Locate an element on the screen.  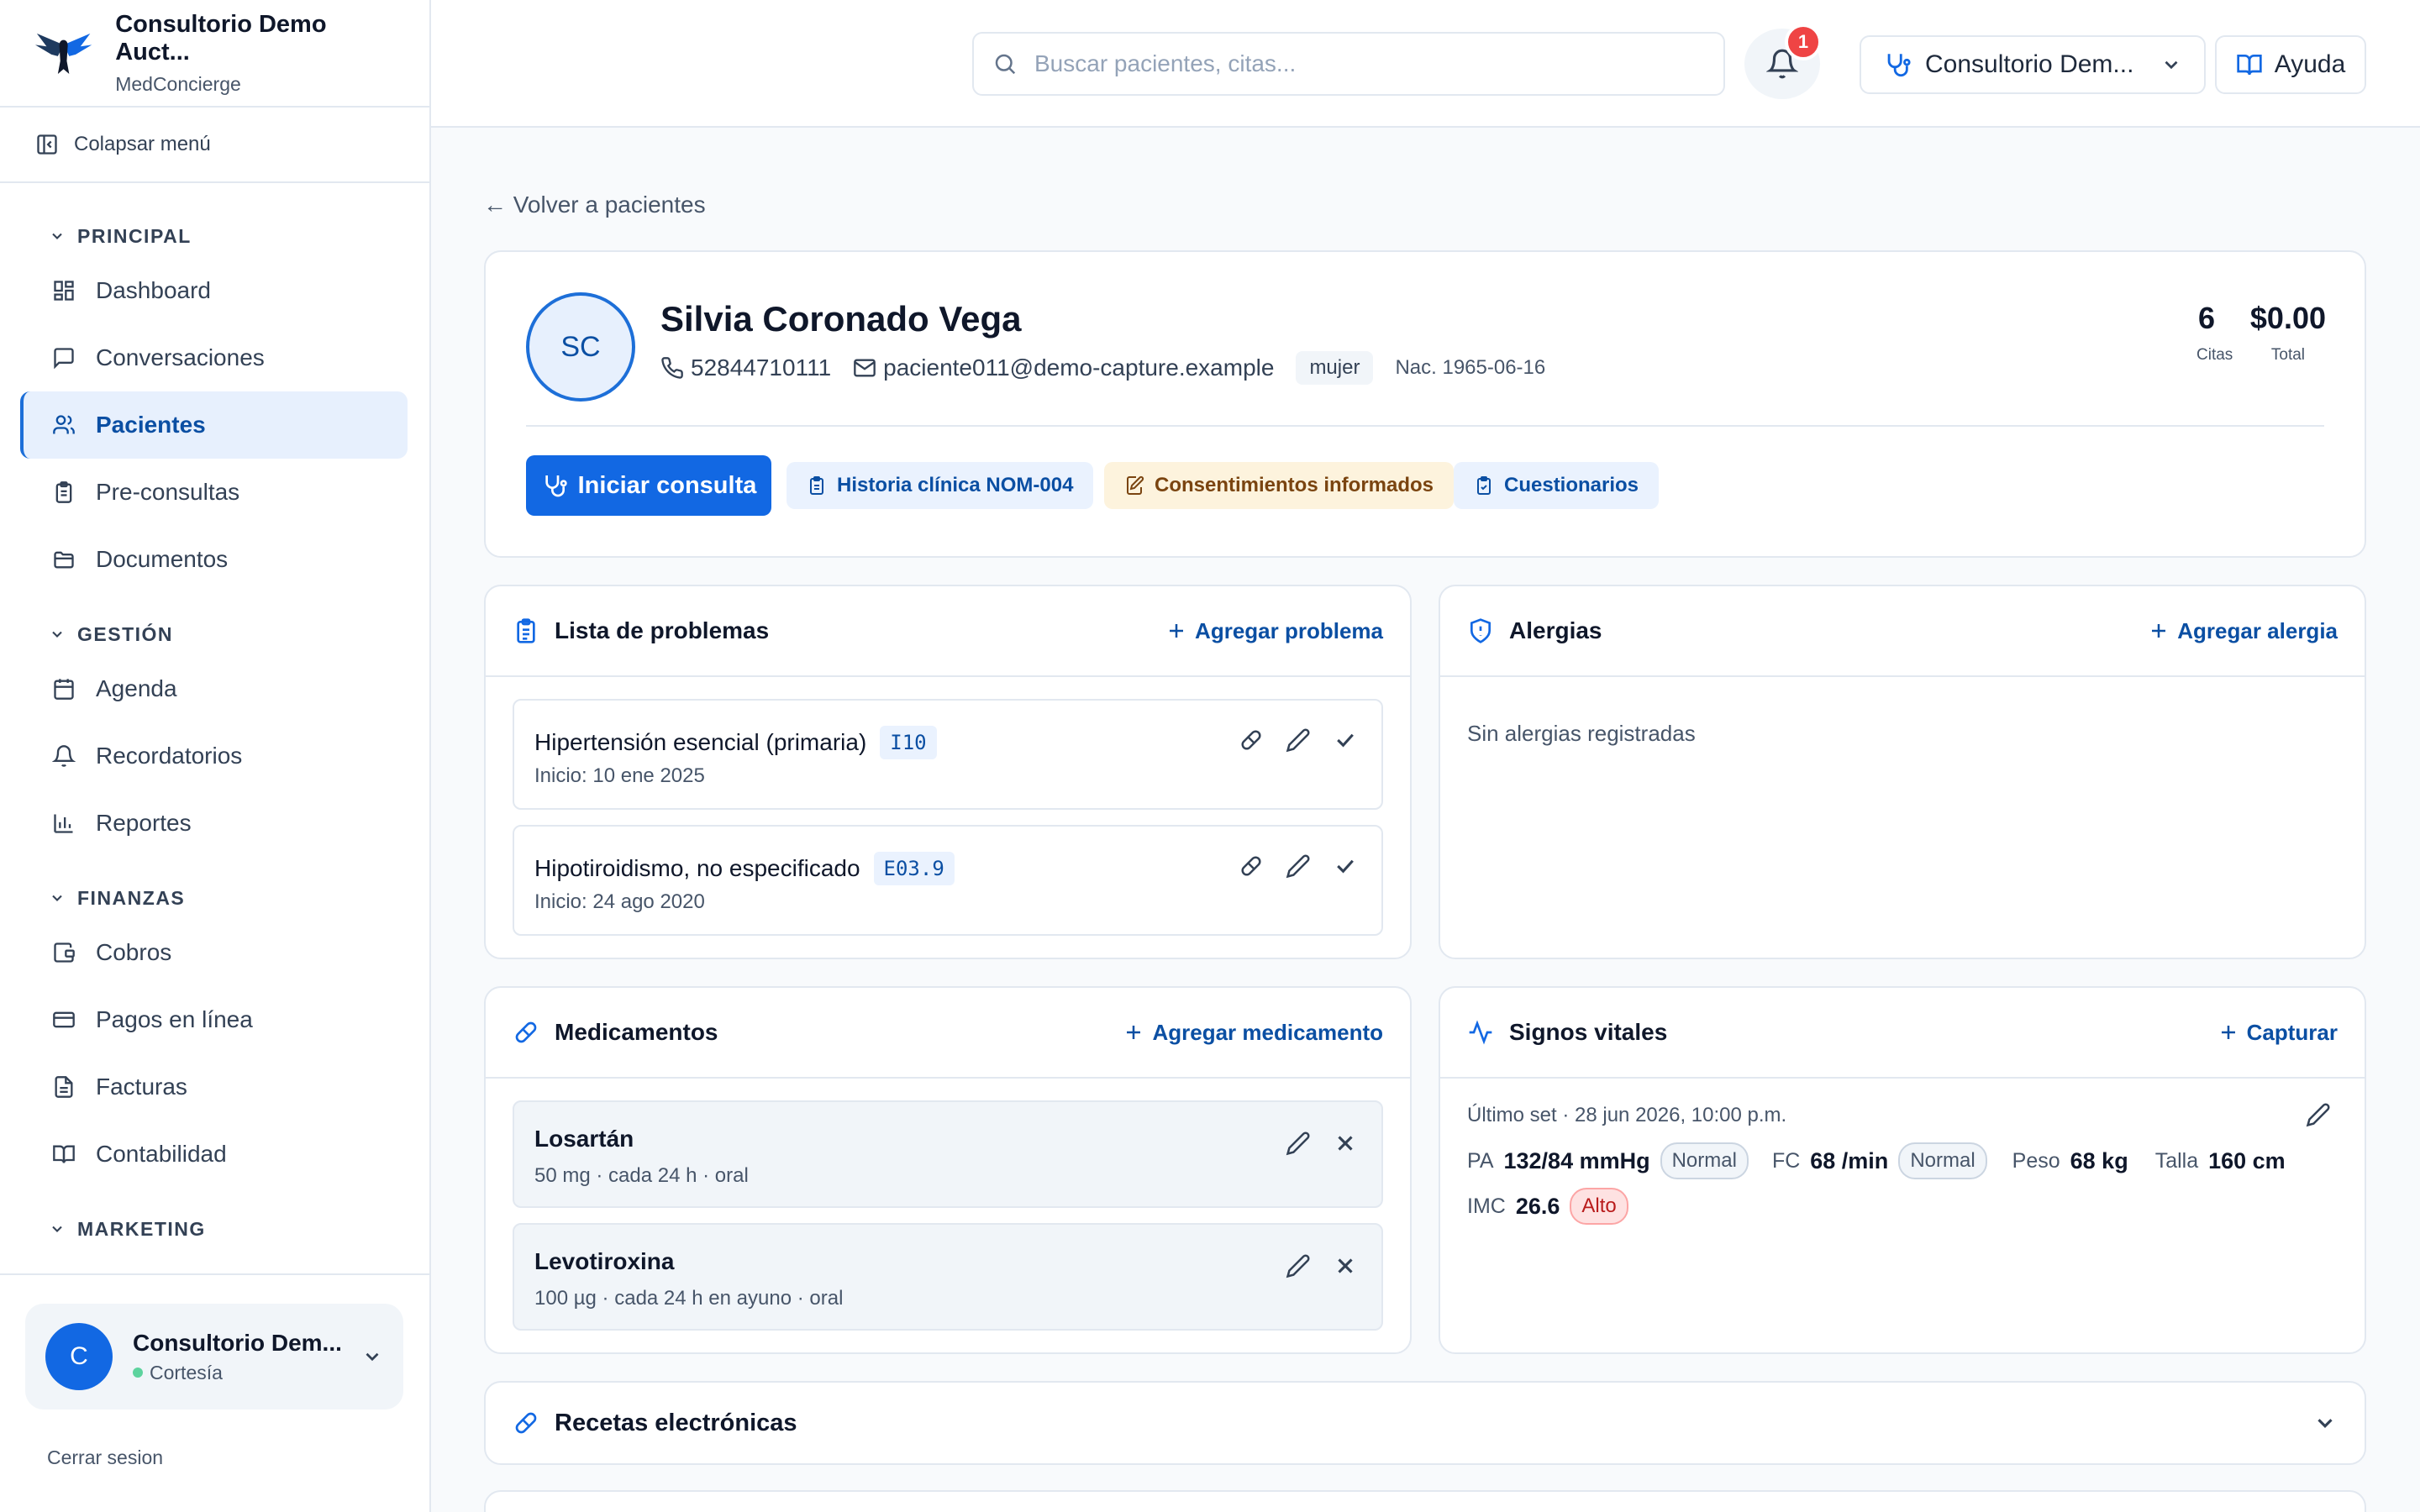
patient-sex-chip: mujer is located at coordinates (1335, 368).